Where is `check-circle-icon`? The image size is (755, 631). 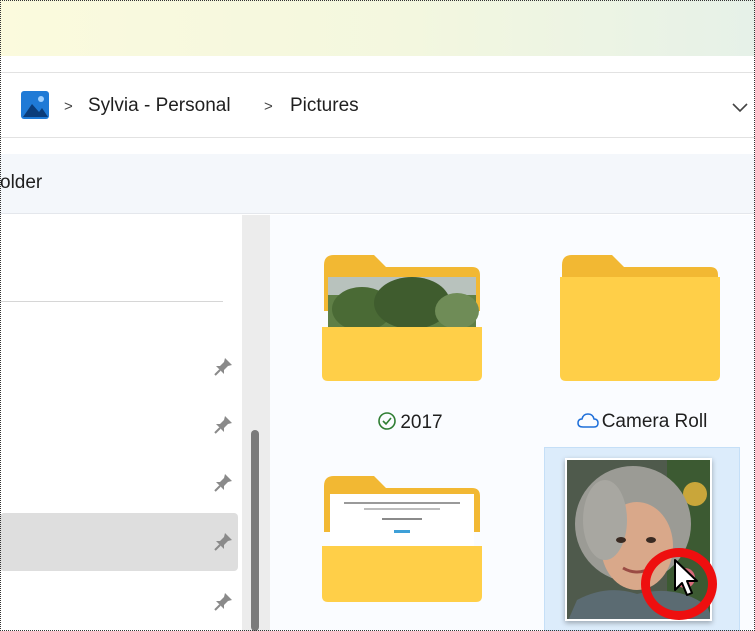
check-circle-icon is located at coordinates (387, 421).